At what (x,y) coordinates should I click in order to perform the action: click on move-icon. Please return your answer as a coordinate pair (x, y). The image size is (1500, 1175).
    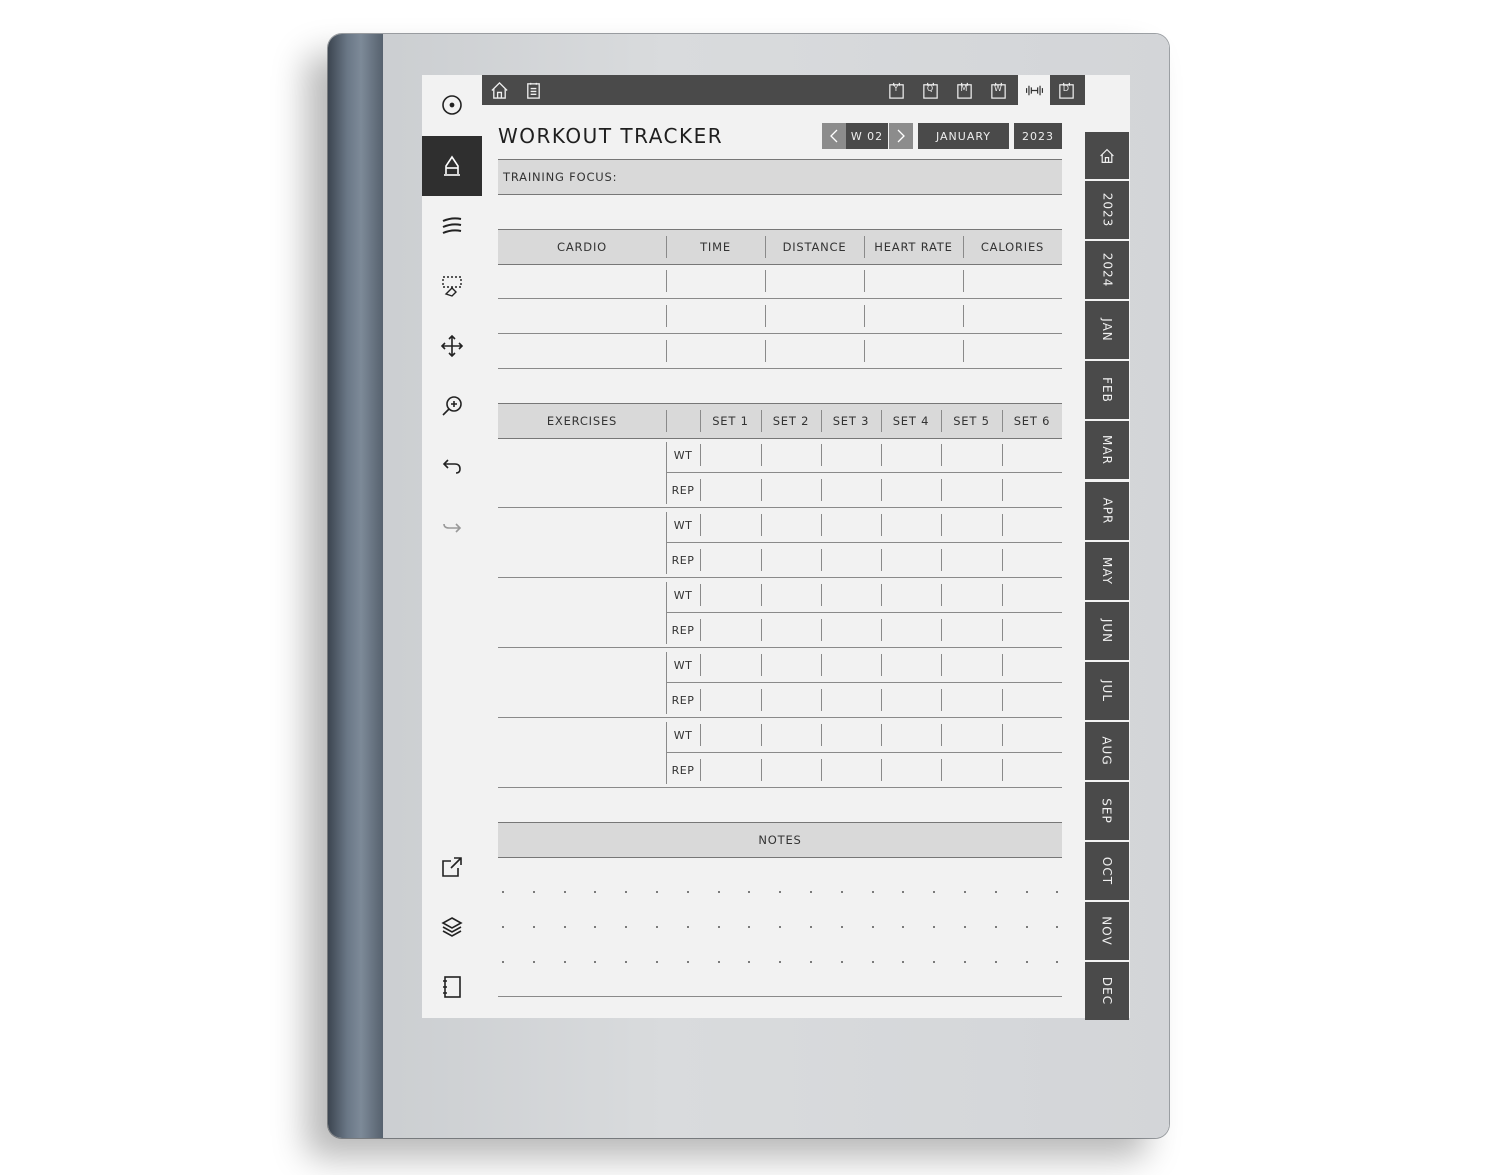
    Looking at the image, I should click on (452, 346).